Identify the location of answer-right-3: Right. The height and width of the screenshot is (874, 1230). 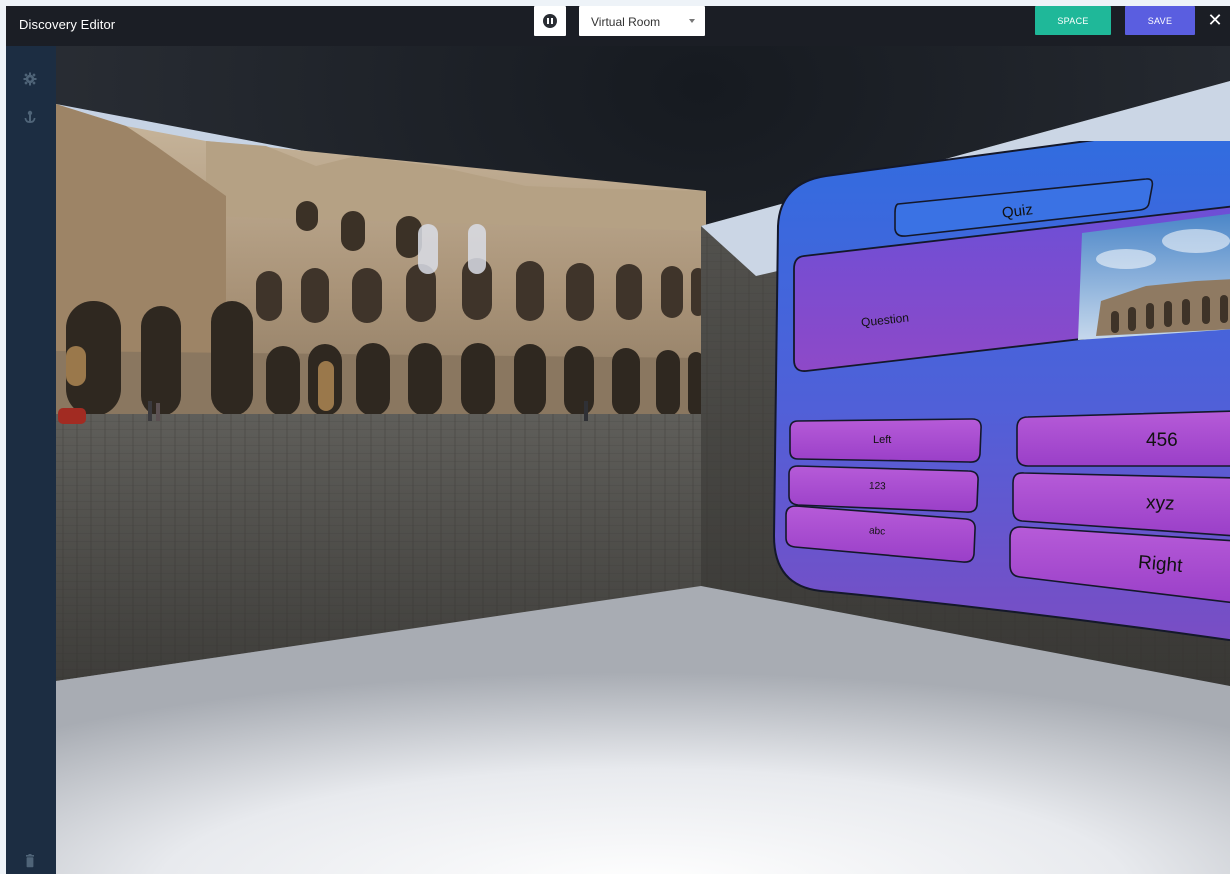
(1160, 565).